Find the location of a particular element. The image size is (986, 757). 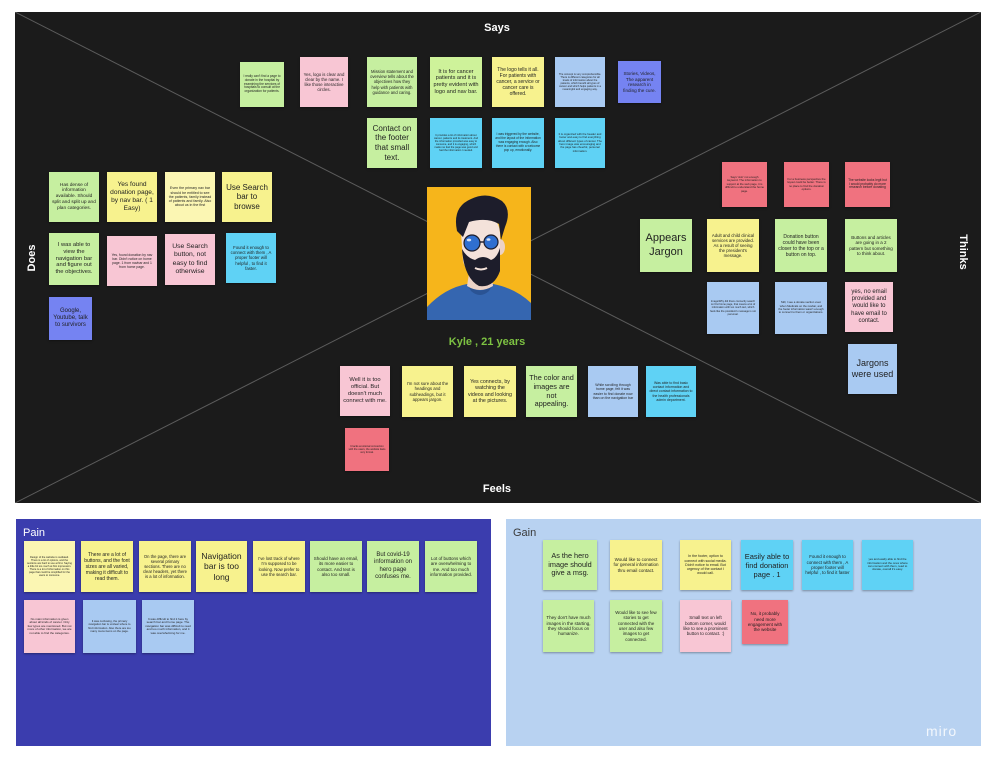

gain-label: Gain is located at coordinates (525, 533).